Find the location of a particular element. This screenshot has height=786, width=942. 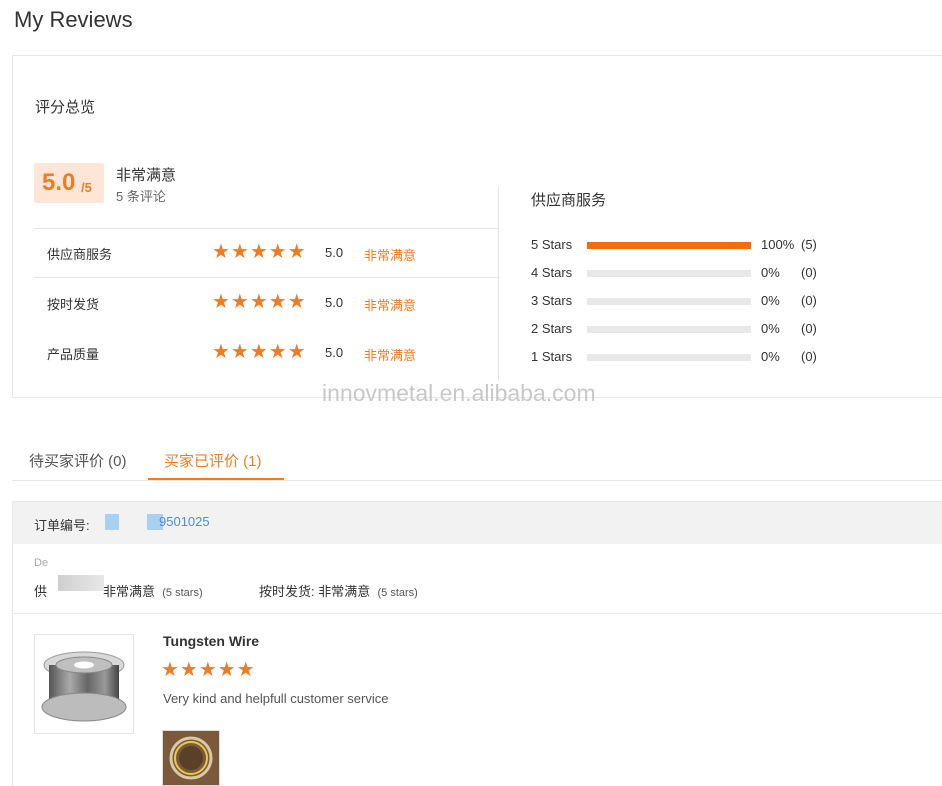

distribution-percent: 100% is located at coordinates (778, 244).